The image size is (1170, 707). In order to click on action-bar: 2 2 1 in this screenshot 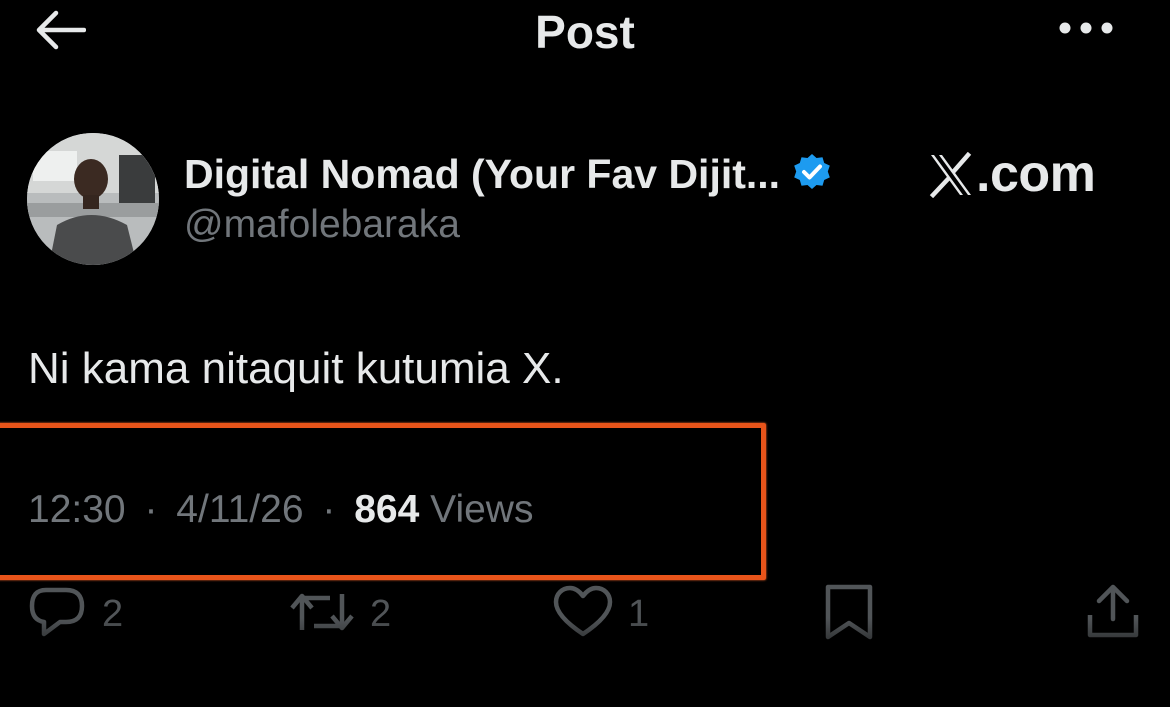, I will do `click(585, 614)`.